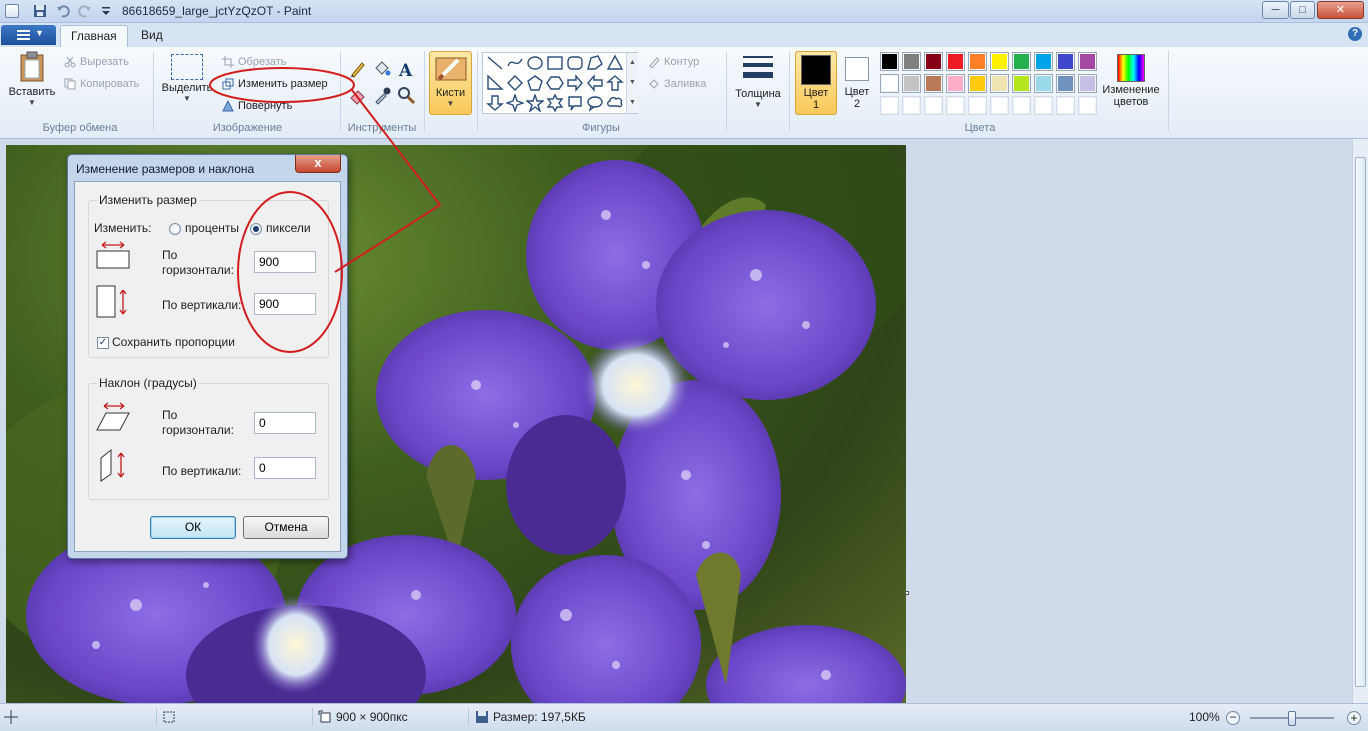 This screenshot has width=1368, height=731. Describe the element at coordinates (406, 95) in the screenshot. I see `magnifier-icon` at that location.